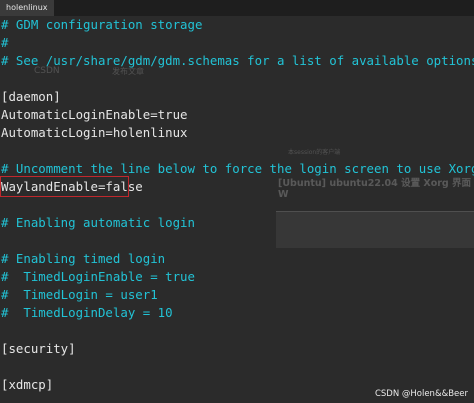 This screenshot has height=403, width=474. What do you see at coordinates (27, 384) in the screenshot?
I see `config-line: [xdmcp]` at bounding box center [27, 384].